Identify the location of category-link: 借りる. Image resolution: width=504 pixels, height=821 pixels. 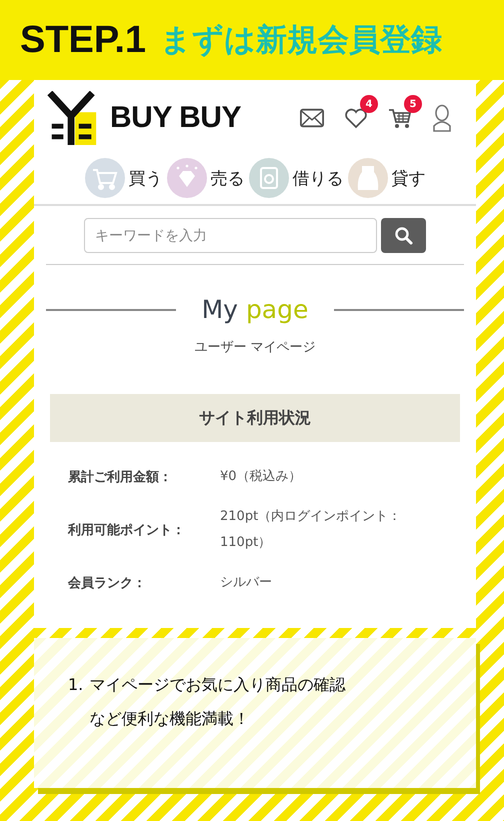
(296, 178).